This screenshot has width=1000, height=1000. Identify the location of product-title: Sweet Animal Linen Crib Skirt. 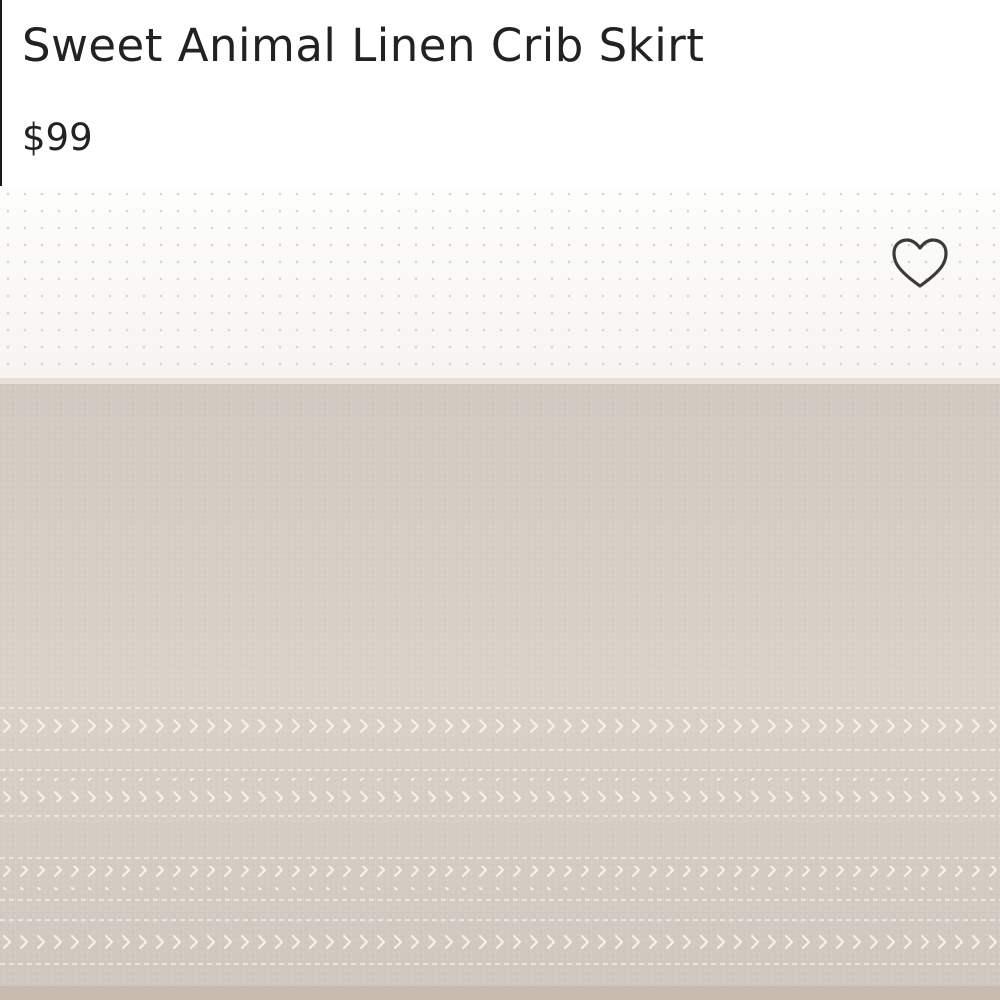
(363, 45).